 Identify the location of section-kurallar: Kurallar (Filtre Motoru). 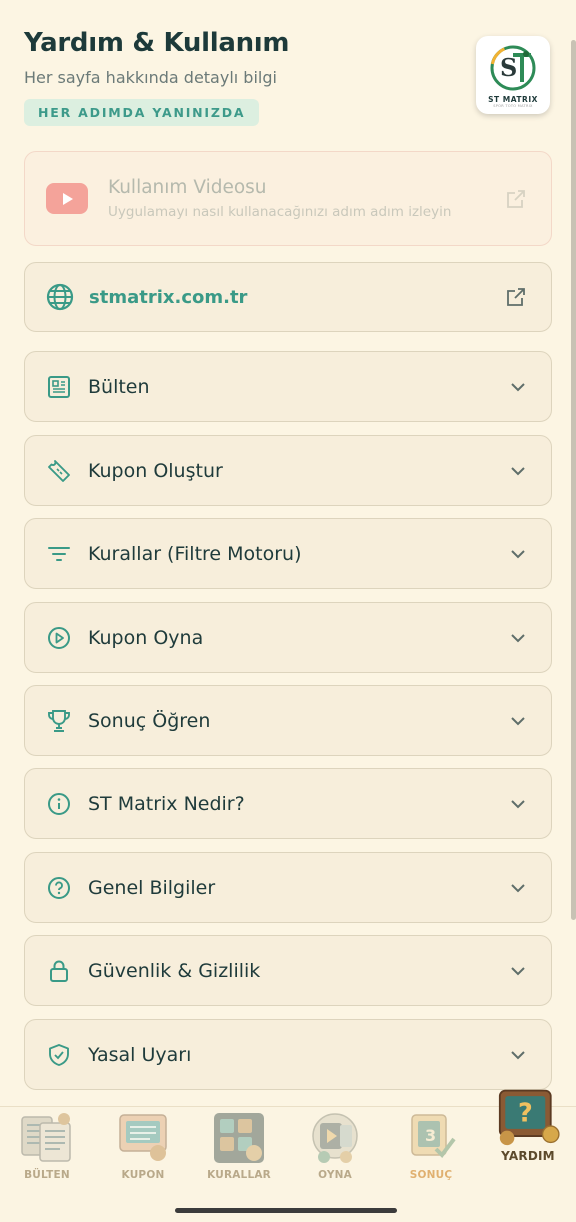
(288, 553).